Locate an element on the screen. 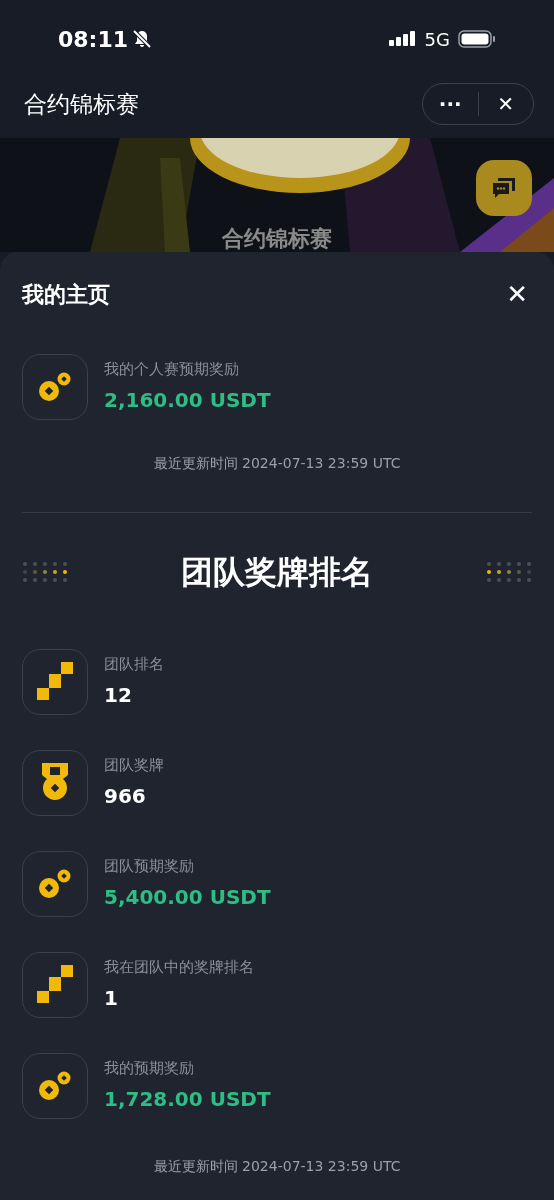  stat-value: 1 is located at coordinates (111, 998).